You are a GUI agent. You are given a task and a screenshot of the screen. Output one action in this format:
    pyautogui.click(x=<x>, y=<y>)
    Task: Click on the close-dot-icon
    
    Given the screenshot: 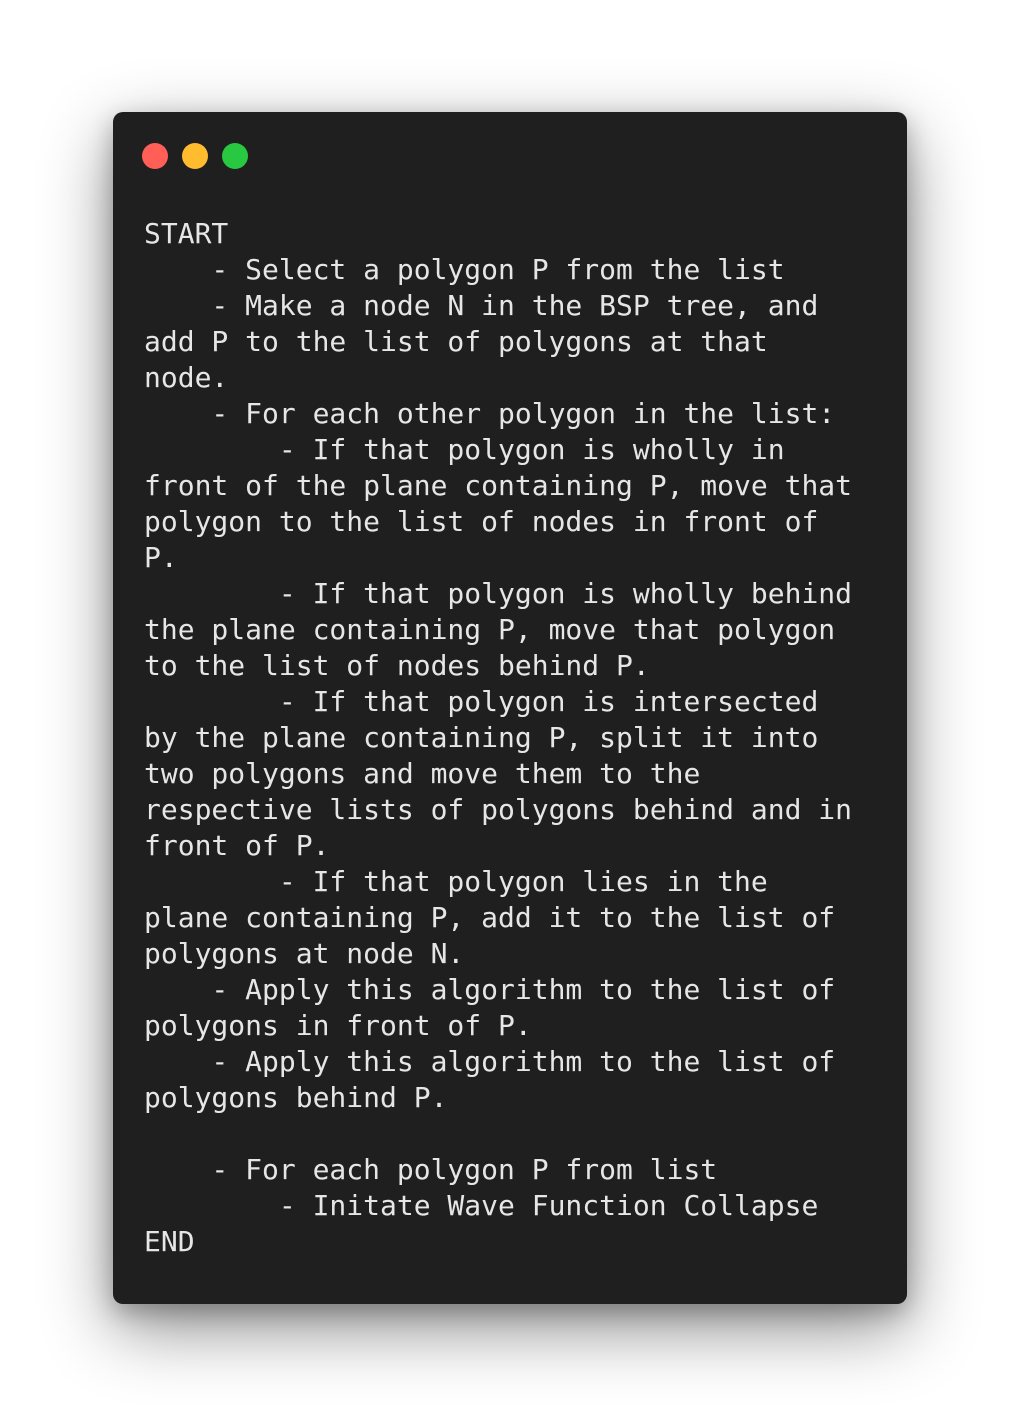 What is the action you would take?
    pyautogui.click(x=155, y=156)
    